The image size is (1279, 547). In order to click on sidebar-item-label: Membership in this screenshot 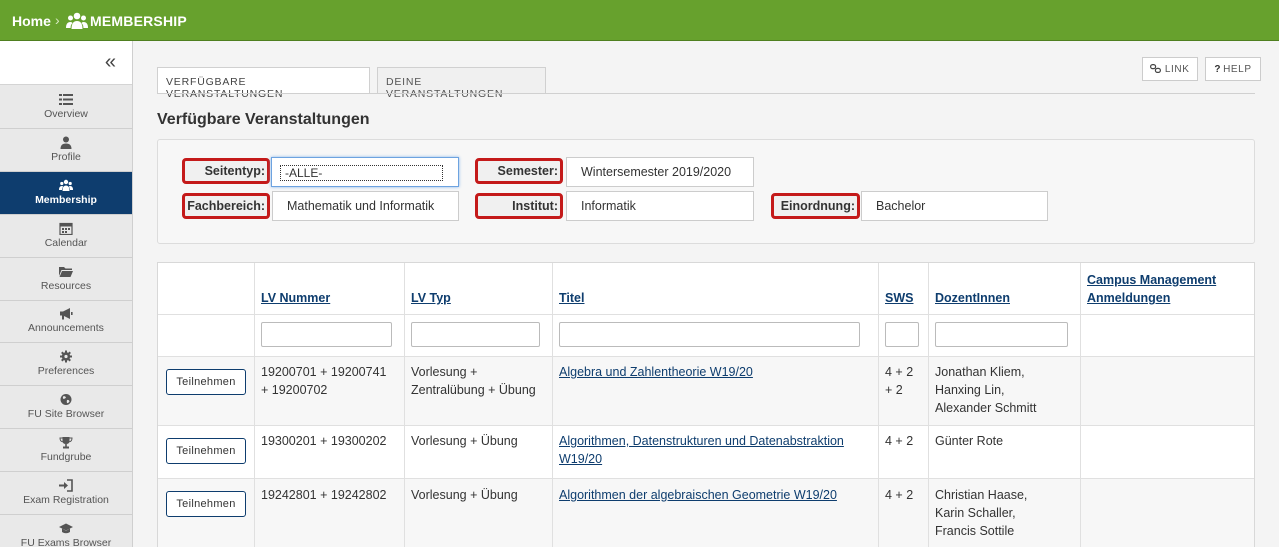, I will do `click(66, 200)`.